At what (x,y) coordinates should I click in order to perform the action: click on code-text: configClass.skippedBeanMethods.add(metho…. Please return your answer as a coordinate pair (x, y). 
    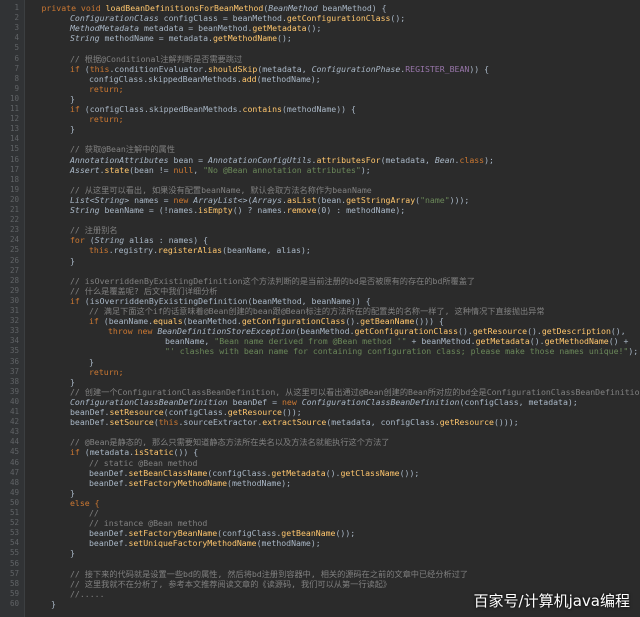
    Looking at the image, I should click on (205, 78).